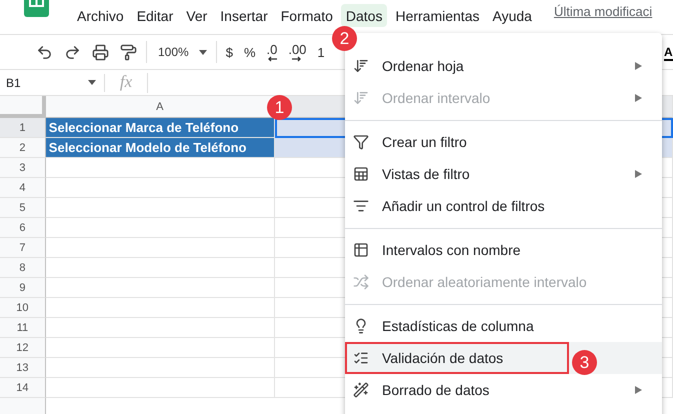 The width and height of the screenshot is (673, 414). What do you see at coordinates (250, 52) in the screenshot?
I see `percent-button: %` at bounding box center [250, 52].